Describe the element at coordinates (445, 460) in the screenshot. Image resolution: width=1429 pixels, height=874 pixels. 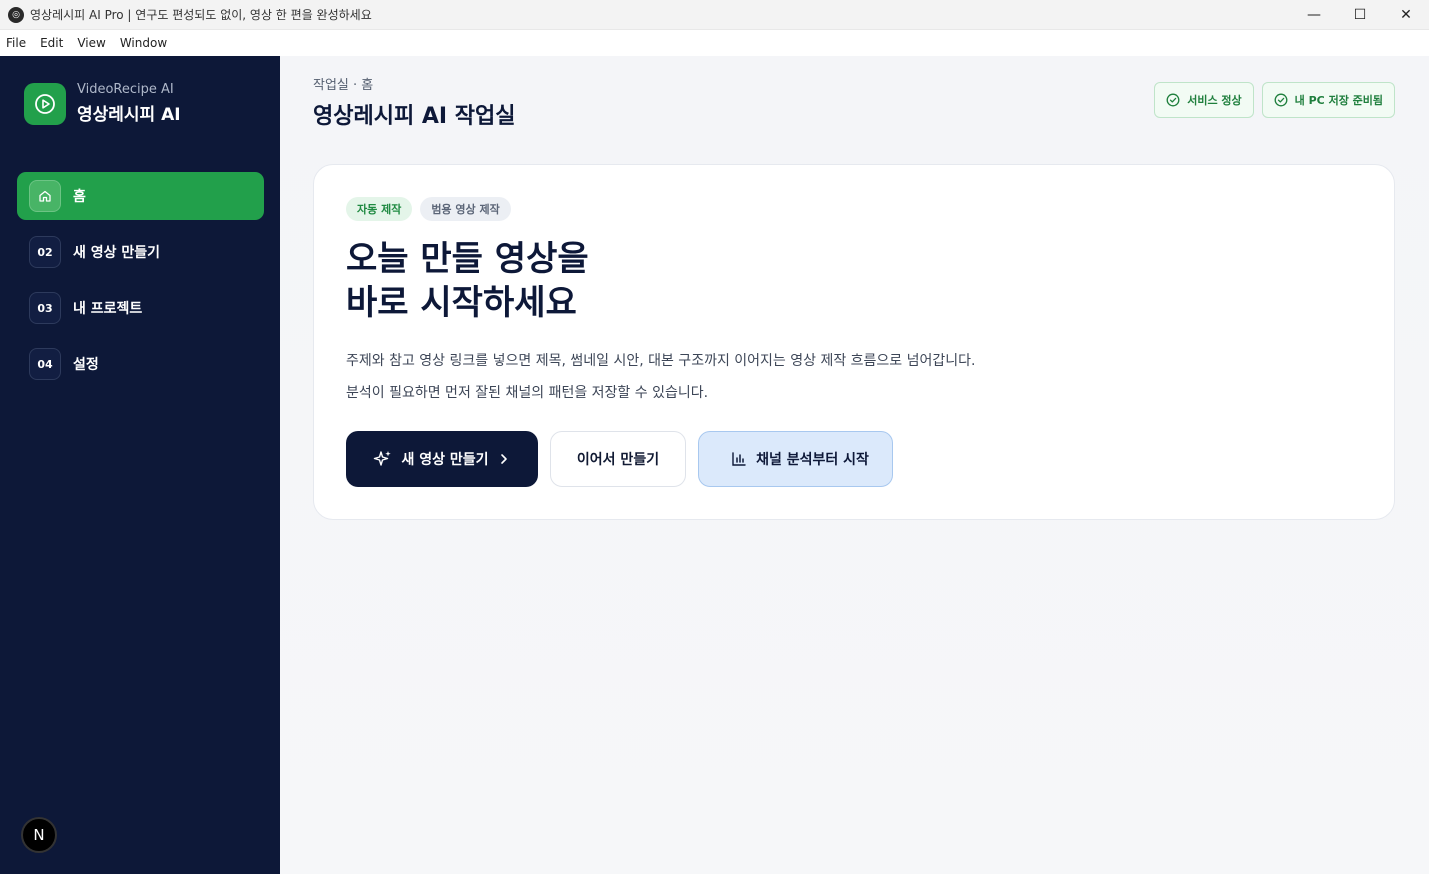
I see `button-label: 새 영상 만들기` at that location.